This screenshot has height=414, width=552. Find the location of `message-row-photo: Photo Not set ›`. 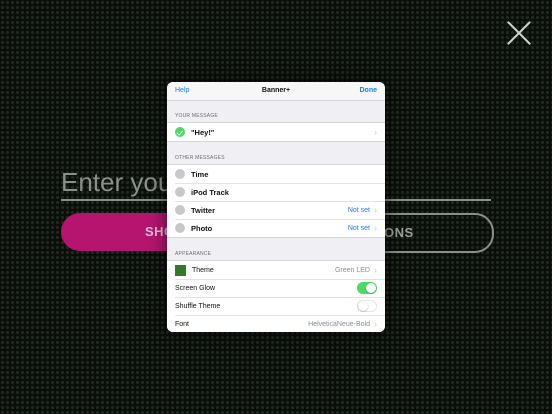

message-row-photo: Photo Not set › is located at coordinates (276, 228).